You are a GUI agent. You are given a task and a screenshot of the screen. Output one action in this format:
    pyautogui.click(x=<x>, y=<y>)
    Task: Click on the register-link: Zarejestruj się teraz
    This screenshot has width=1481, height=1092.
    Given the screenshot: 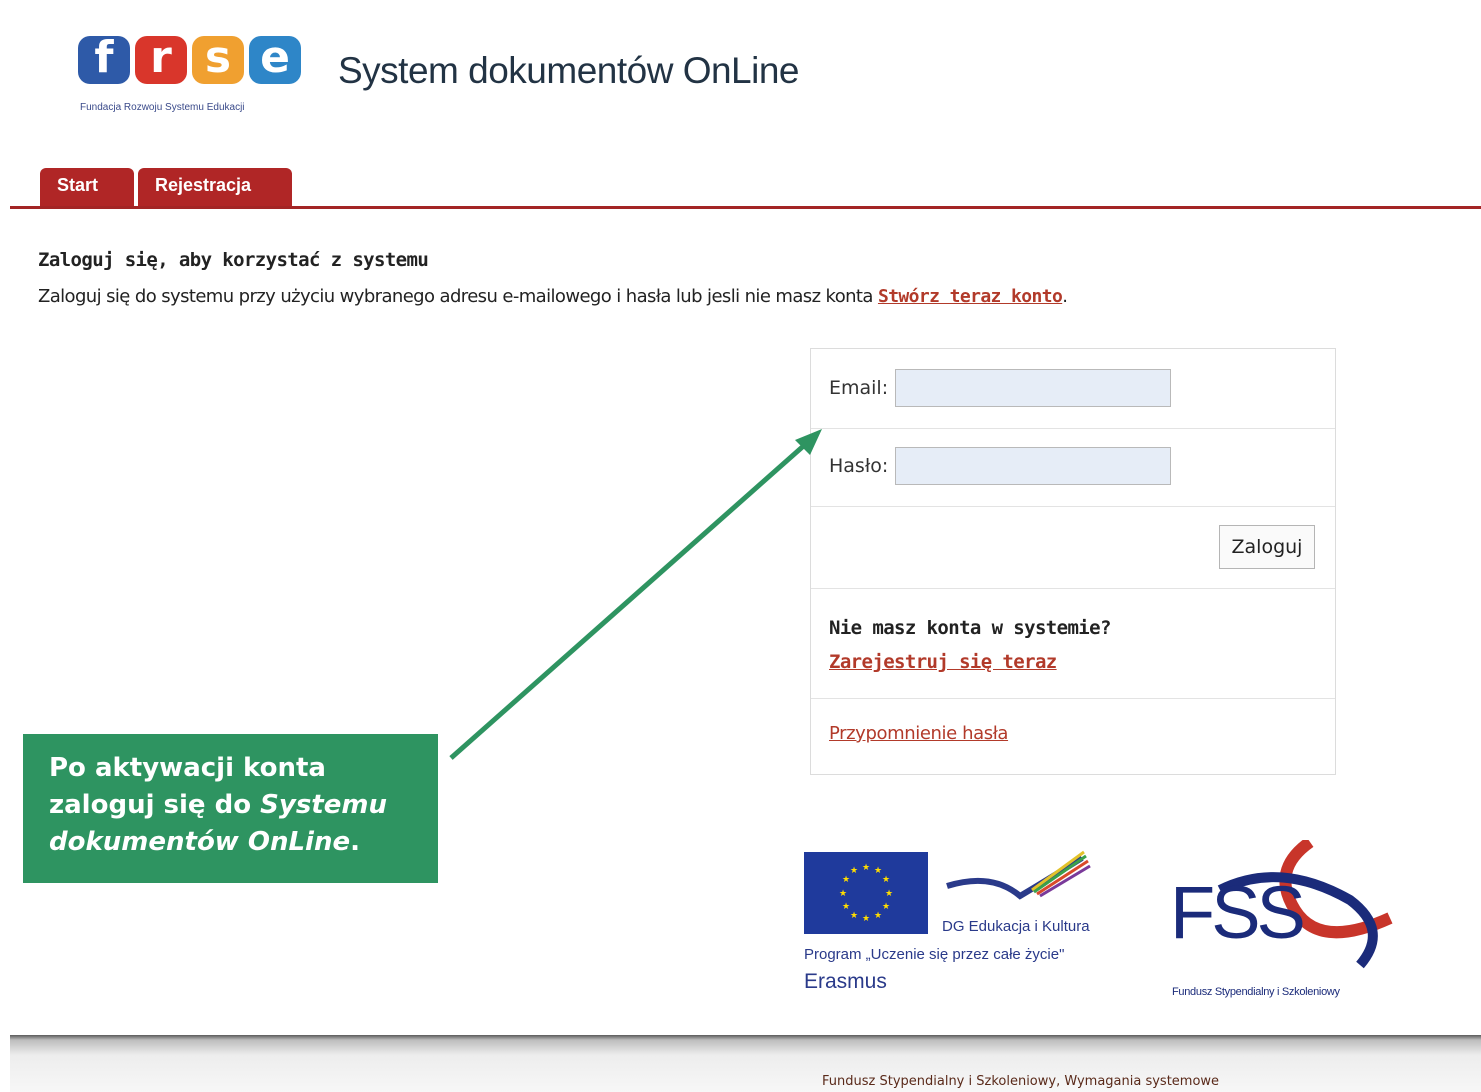 What is the action you would take?
    pyautogui.click(x=943, y=662)
    